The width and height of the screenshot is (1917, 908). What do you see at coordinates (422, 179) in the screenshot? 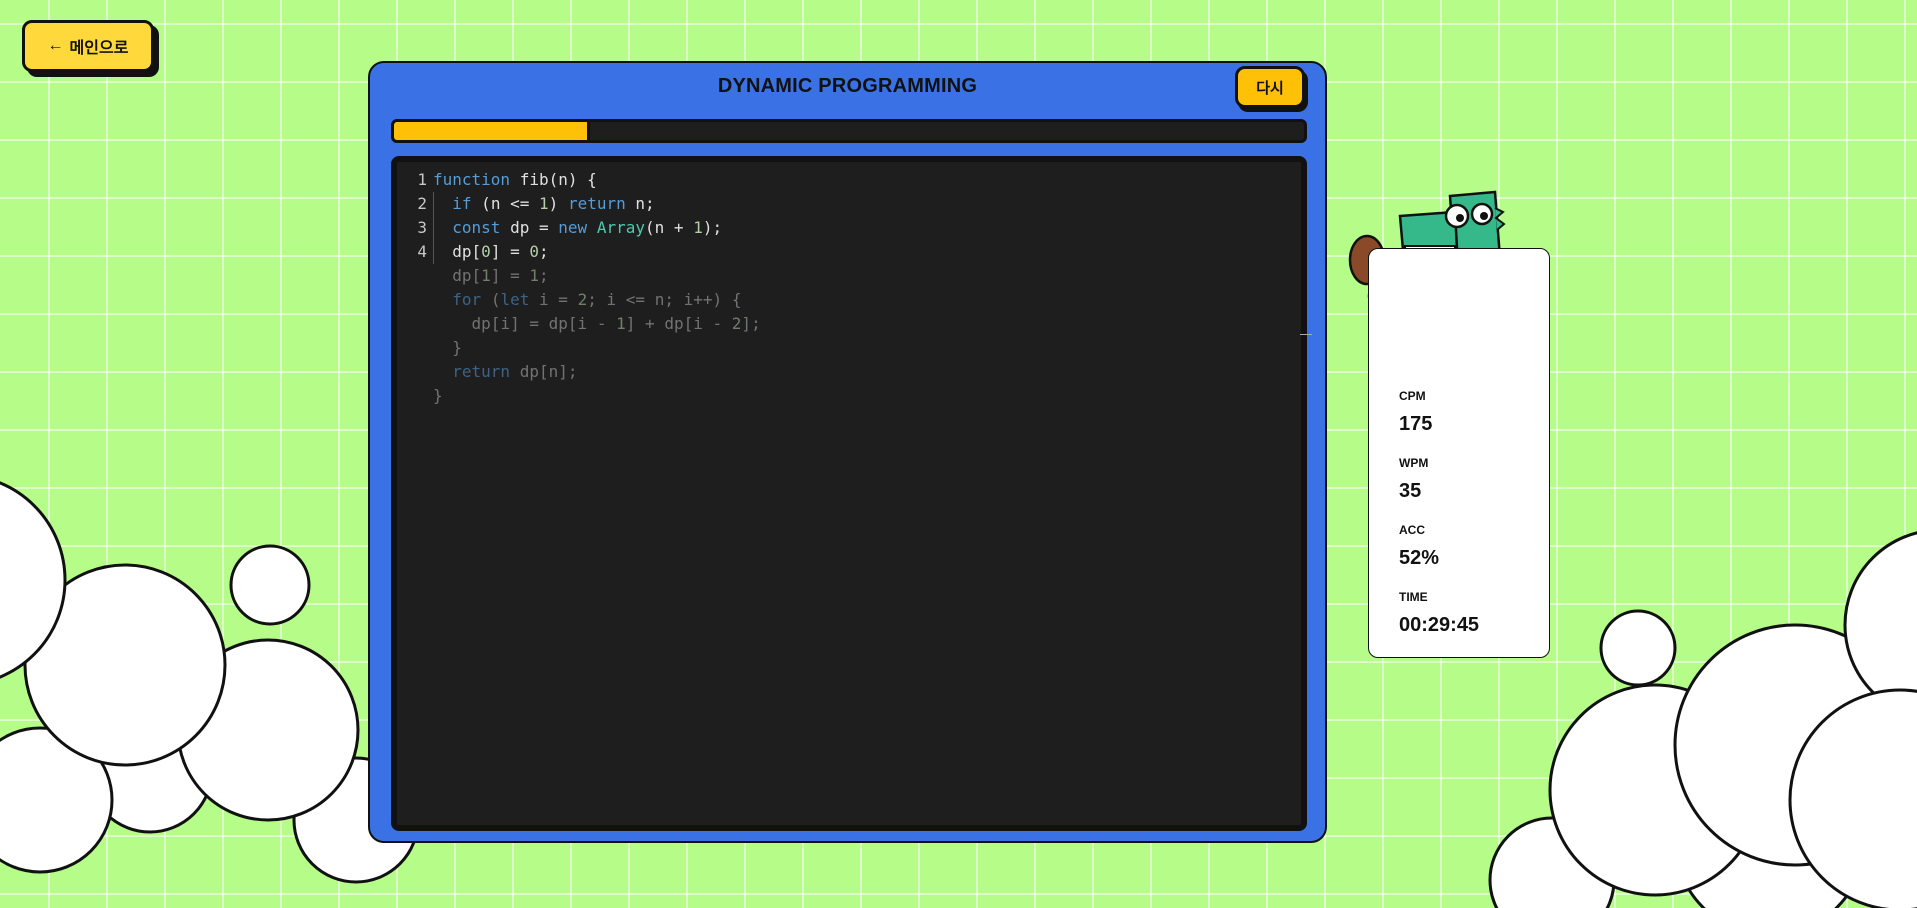
I see `line-number: 1` at bounding box center [422, 179].